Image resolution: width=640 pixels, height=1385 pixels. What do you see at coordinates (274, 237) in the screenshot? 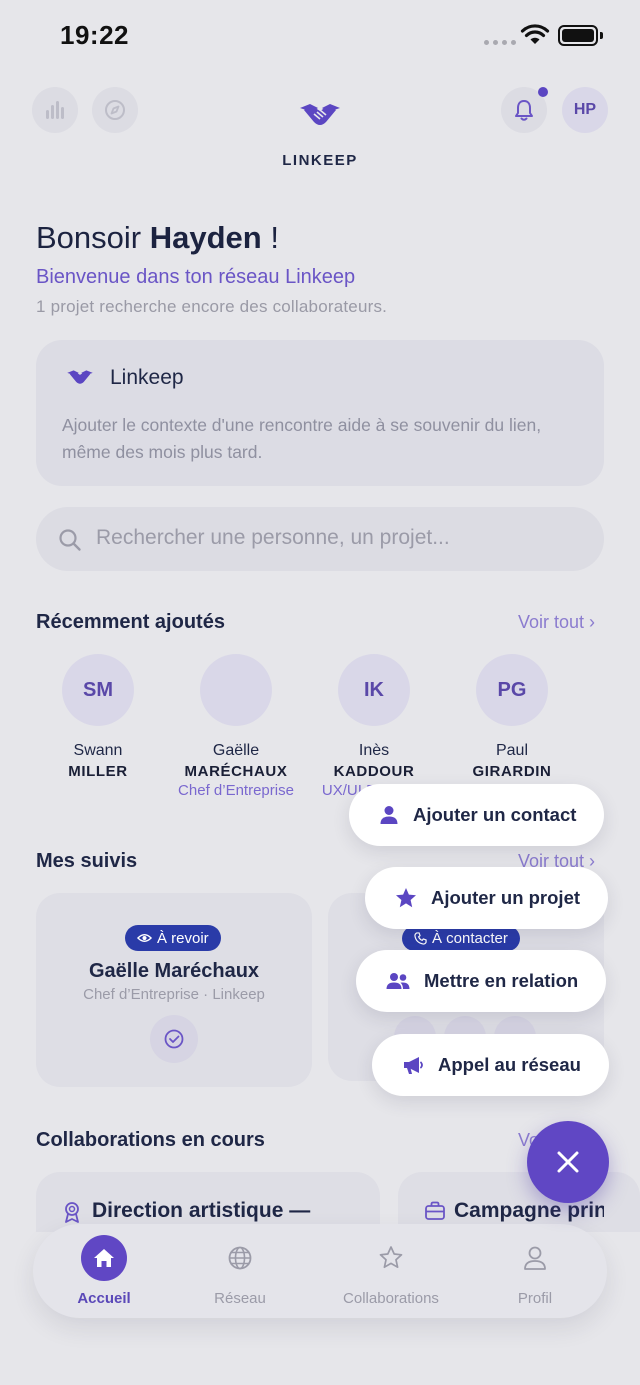
I see `greeting-suffix: !` at bounding box center [274, 237].